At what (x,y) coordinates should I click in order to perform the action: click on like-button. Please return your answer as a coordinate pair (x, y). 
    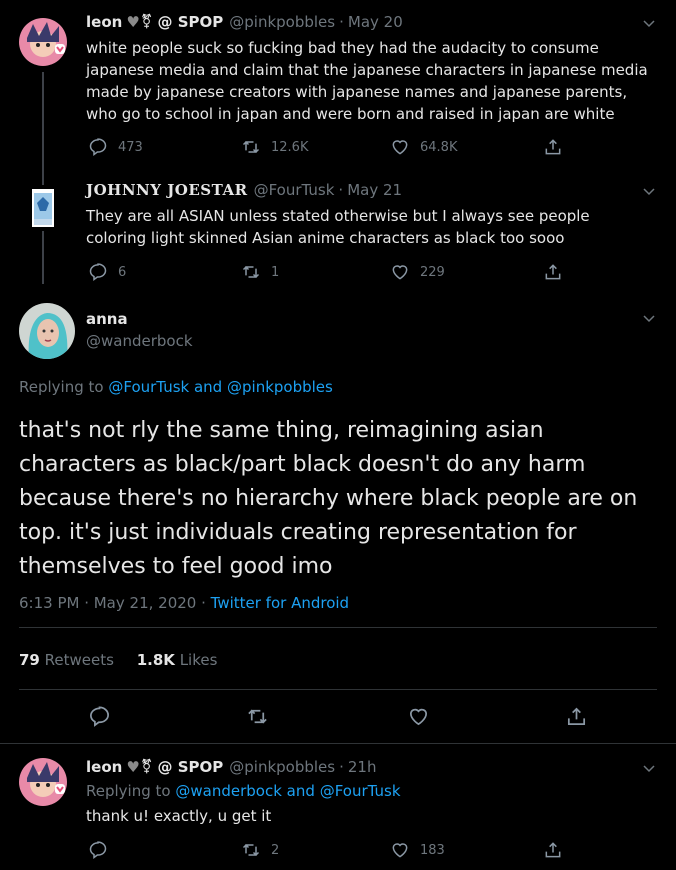
    Looking at the image, I should click on (418, 716).